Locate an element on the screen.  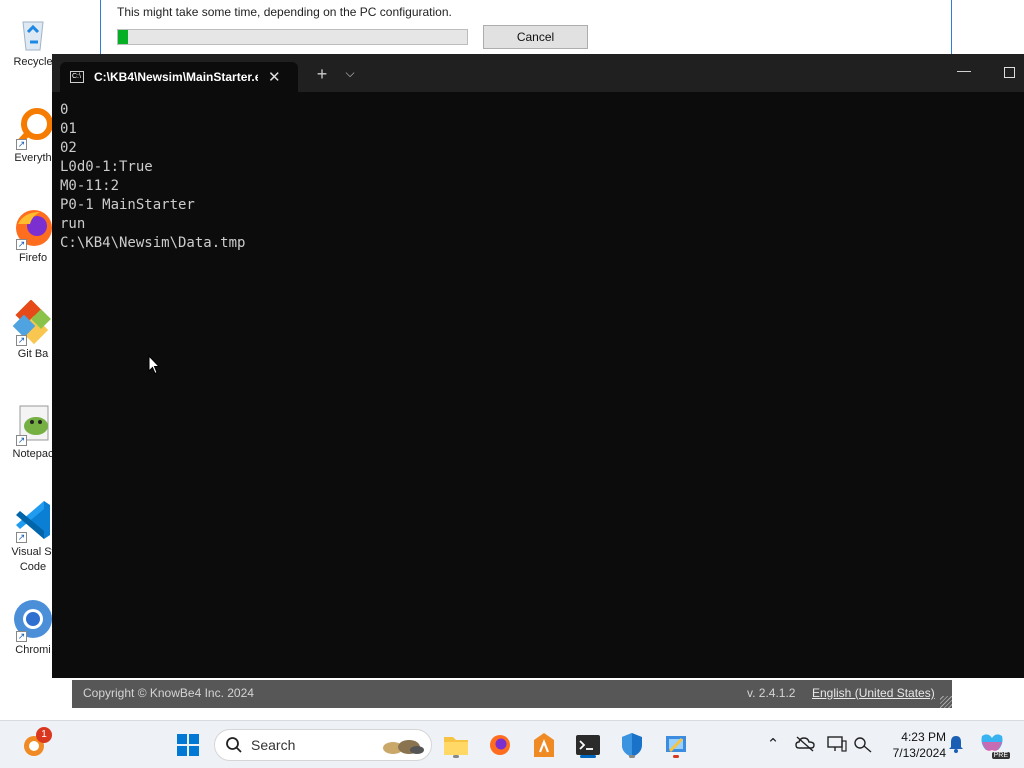
vscode-icon: ↗ is located at coordinates (33, 520).